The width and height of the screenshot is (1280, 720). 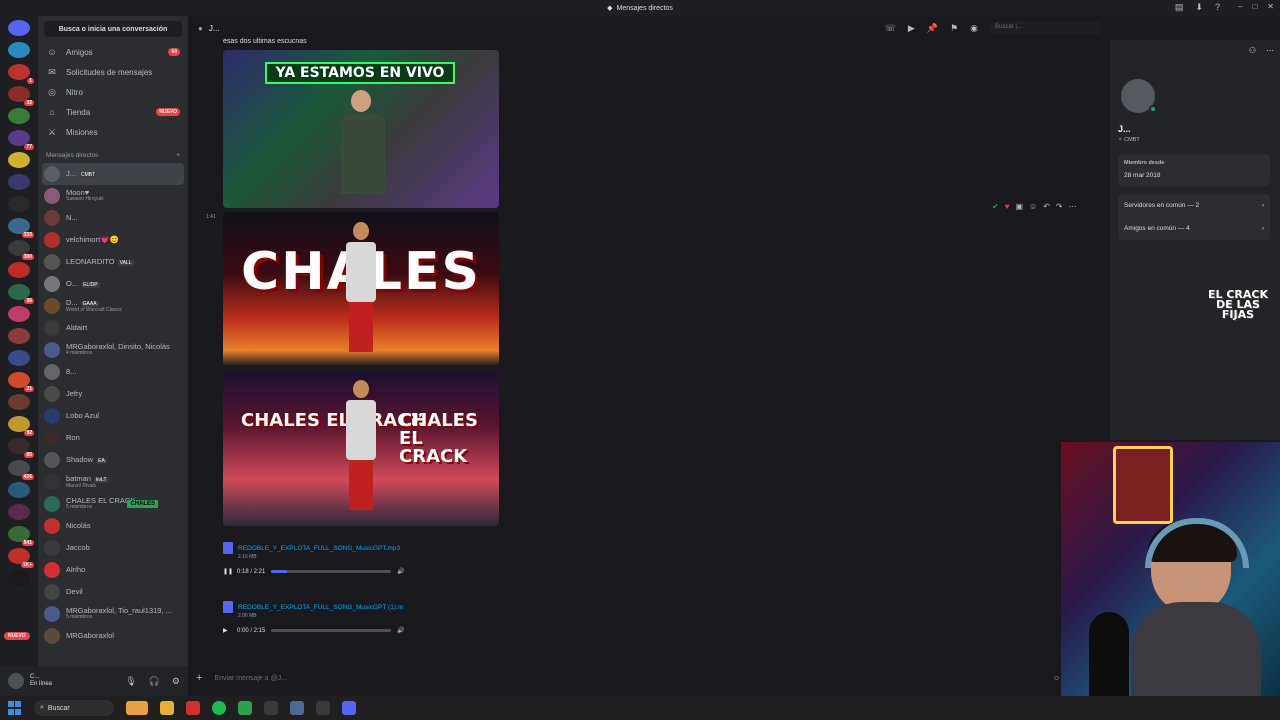 I want to click on headphones-icon: 🎧, so click(x=154, y=681).